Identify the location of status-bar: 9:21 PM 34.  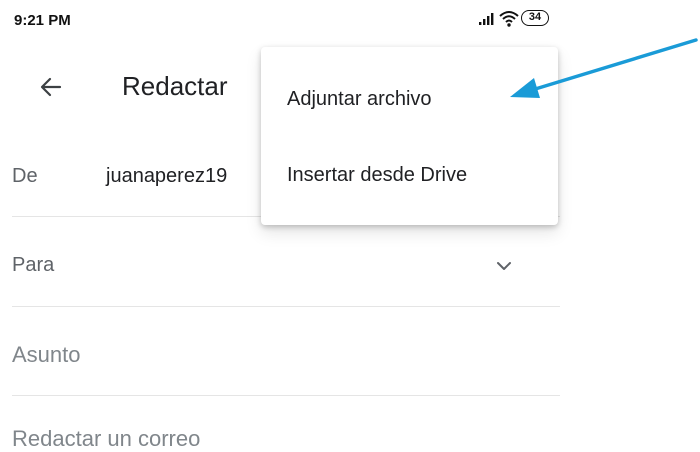
(280, 18).